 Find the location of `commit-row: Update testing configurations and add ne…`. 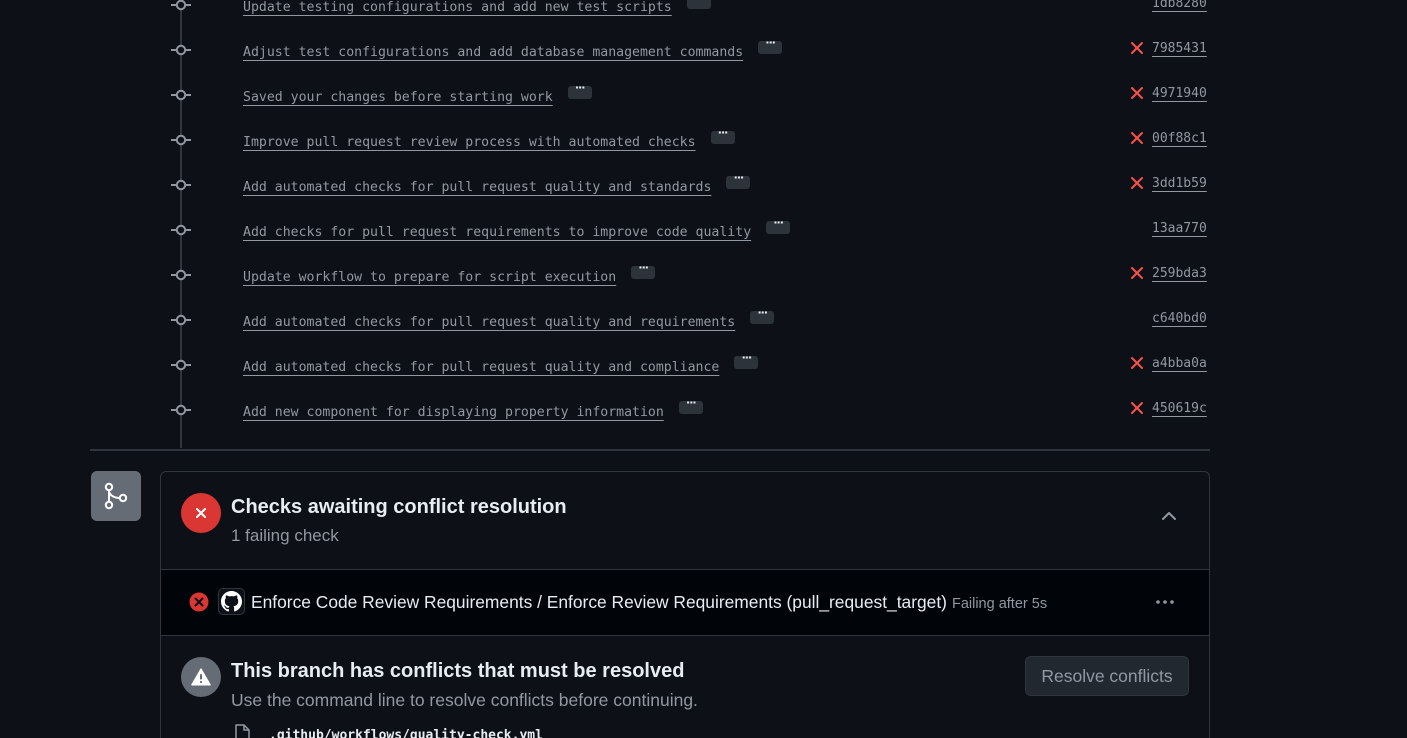

commit-row: Update testing configurations and add ne… is located at coordinates (703, 19).